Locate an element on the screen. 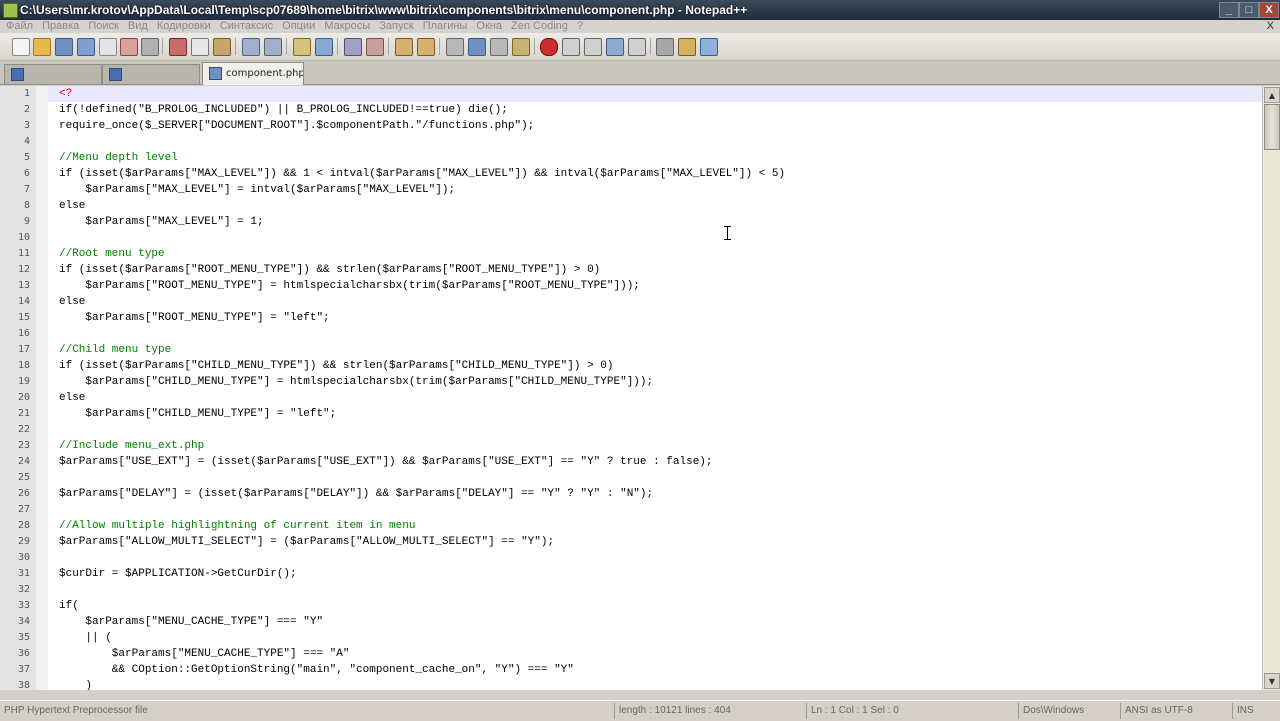  line-number: 9 is located at coordinates (26, 221).